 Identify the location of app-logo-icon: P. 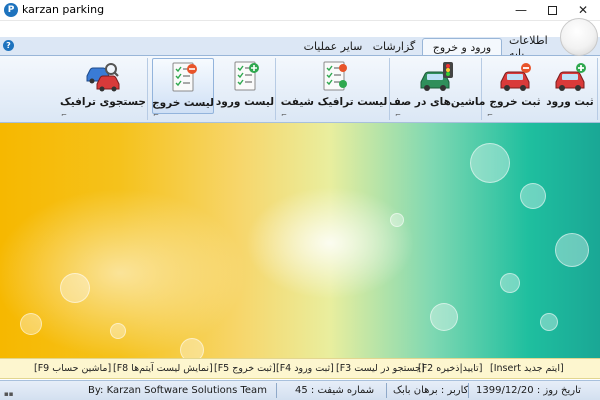
(11, 10).